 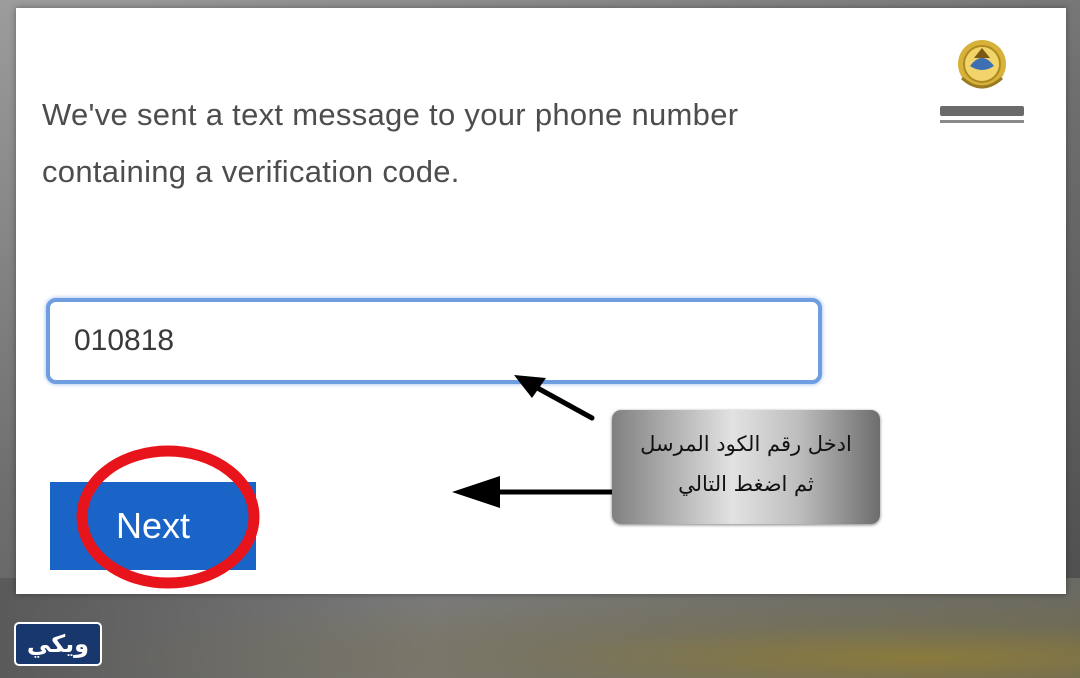 What do you see at coordinates (153, 526) in the screenshot?
I see `next-button: Next` at bounding box center [153, 526].